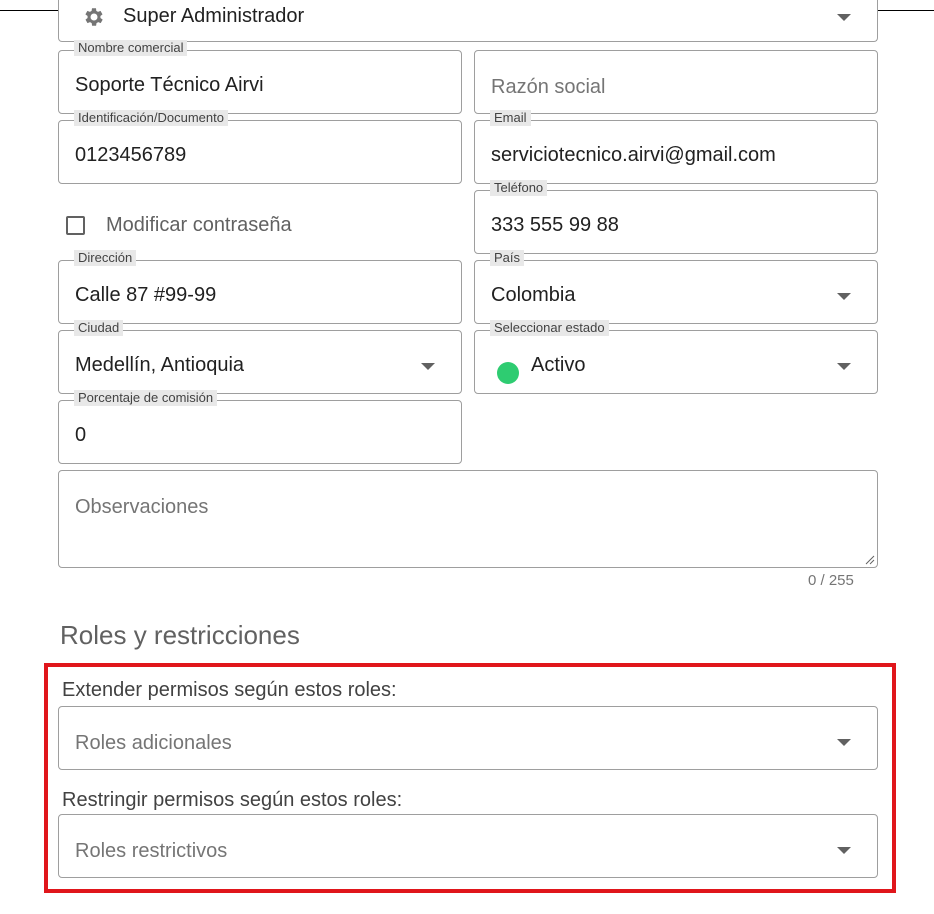 This screenshot has height=914, width=934. What do you see at coordinates (633, 155) in the screenshot?
I see `email-value: serviciotecnico.airvi@gmail.com` at bounding box center [633, 155].